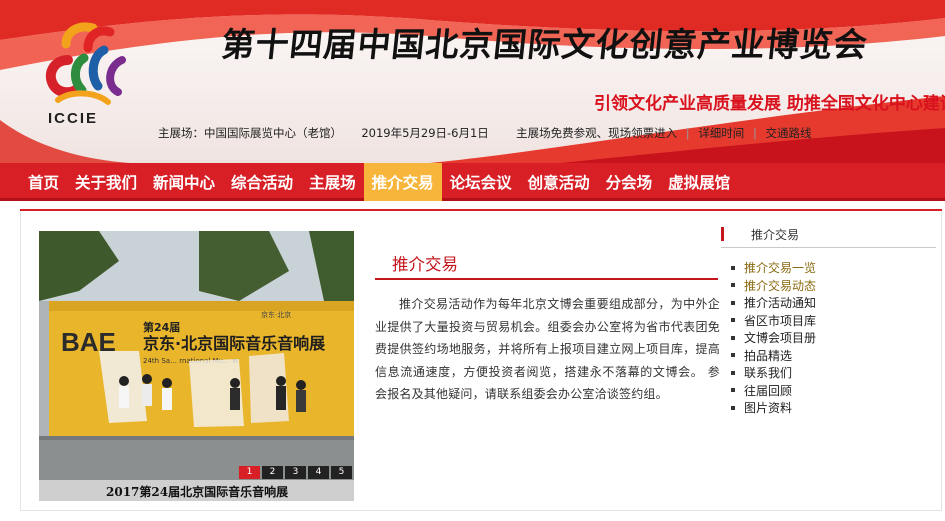 The width and height of the screenshot is (945, 521). Describe the element at coordinates (234, 343) in the screenshot. I see `stage-title-text: 京东·北京国际音乐音响展` at that location.